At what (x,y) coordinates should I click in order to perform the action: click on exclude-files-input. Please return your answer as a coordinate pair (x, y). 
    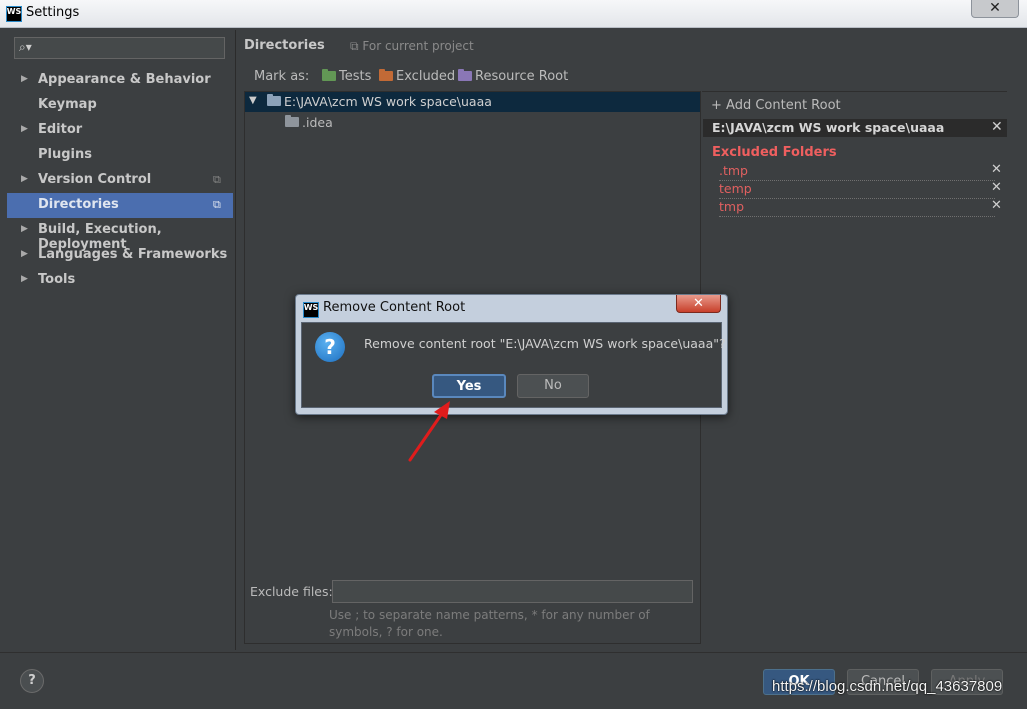
    Looking at the image, I should click on (512, 591).